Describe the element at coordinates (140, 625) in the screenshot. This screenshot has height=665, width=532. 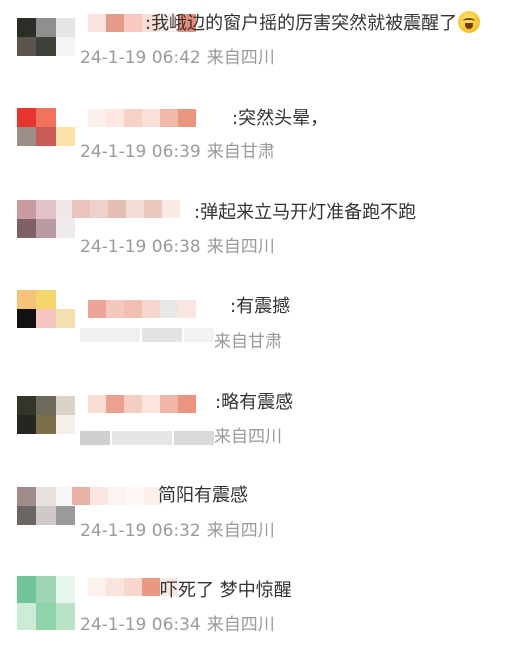
I see `comment-time: 24-1-19 06:34` at that location.